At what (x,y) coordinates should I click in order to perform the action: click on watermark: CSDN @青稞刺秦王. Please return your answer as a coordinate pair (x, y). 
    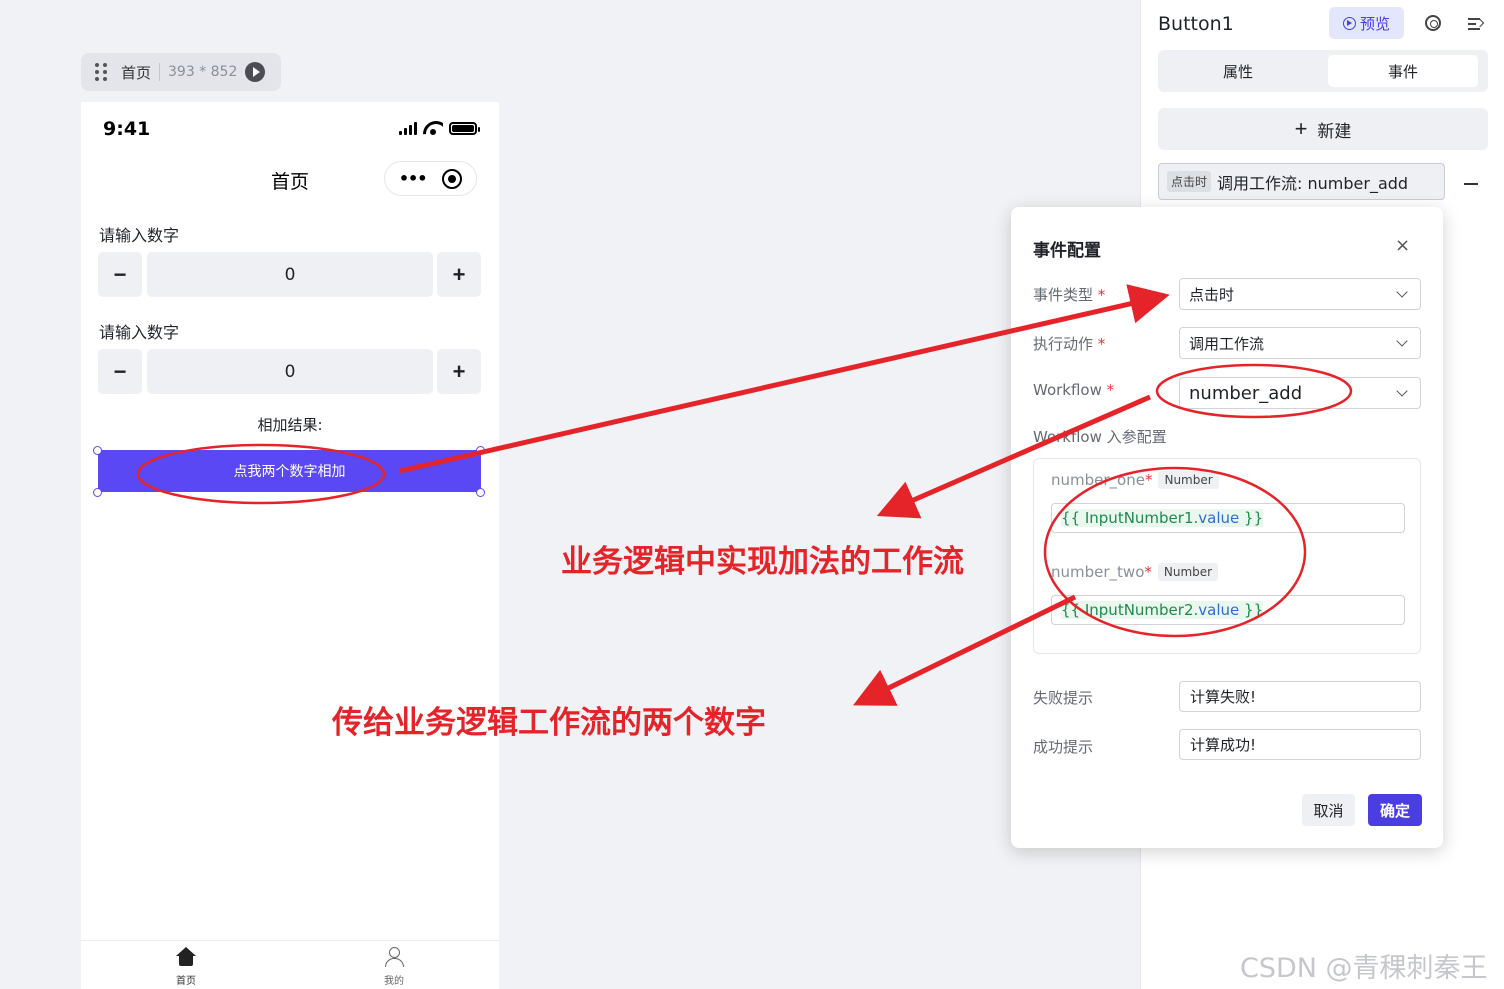
    Looking at the image, I should click on (1364, 968).